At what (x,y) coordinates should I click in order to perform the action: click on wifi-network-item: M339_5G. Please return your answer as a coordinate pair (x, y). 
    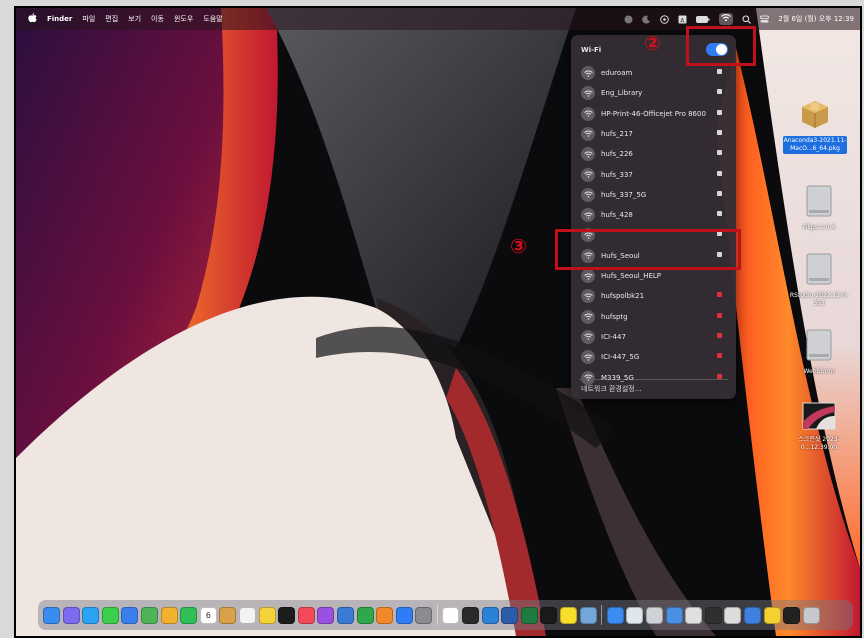
    Looking at the image, I should click on (653, 378).